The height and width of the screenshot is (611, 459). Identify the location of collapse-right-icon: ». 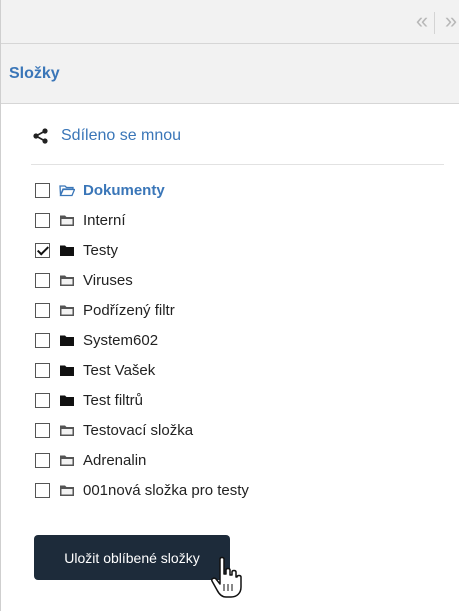
(450, 21).